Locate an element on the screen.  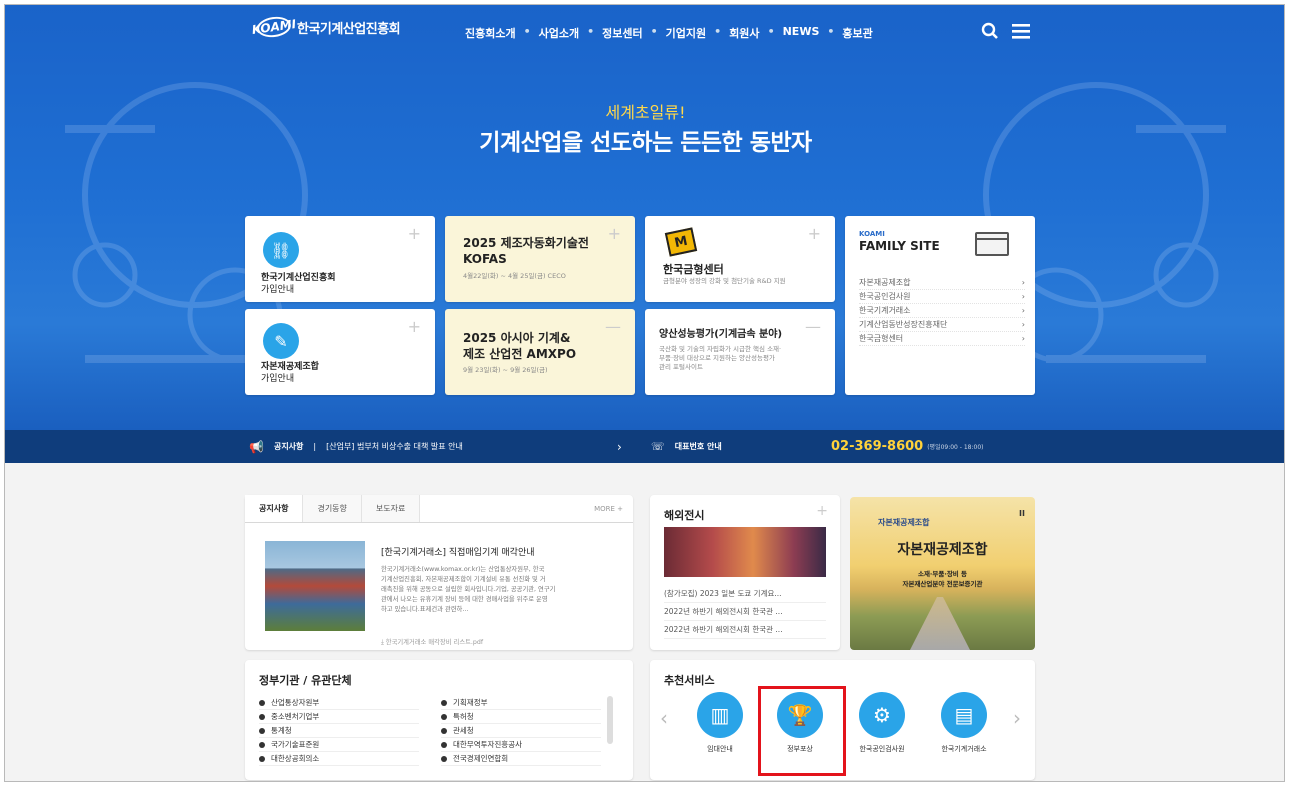
org-link: 통계청 is located at coordinates (339, 731).